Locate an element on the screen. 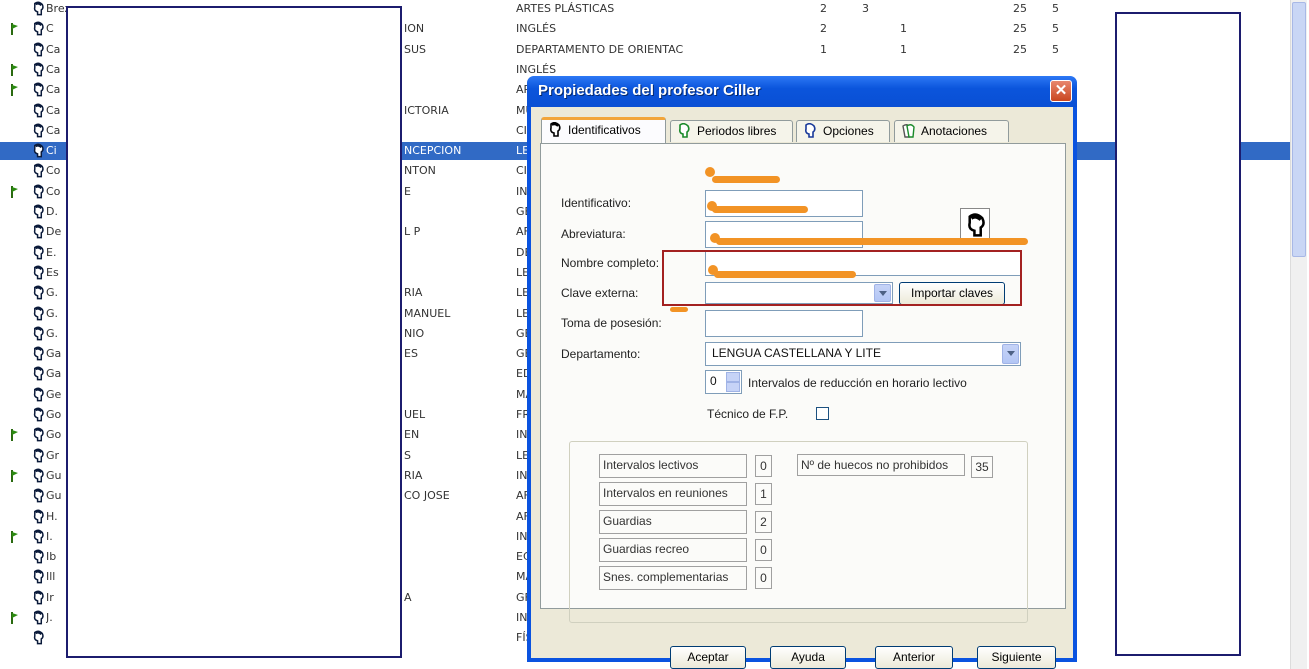 Image resolution: width=1309 pixels, height=669 pixels. spin-down-icon is located at coordinates (733, 387).